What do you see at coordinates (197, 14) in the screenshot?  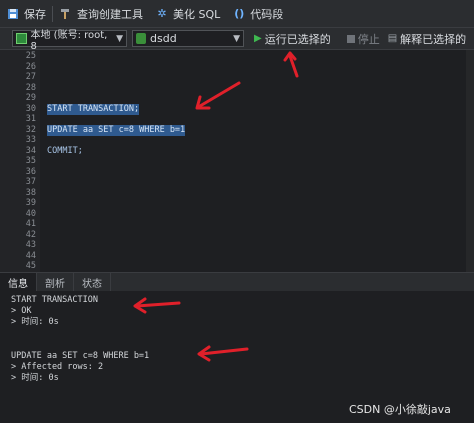 I see `beautify-label: 美化 SQL` at bounding box center [197, 14].